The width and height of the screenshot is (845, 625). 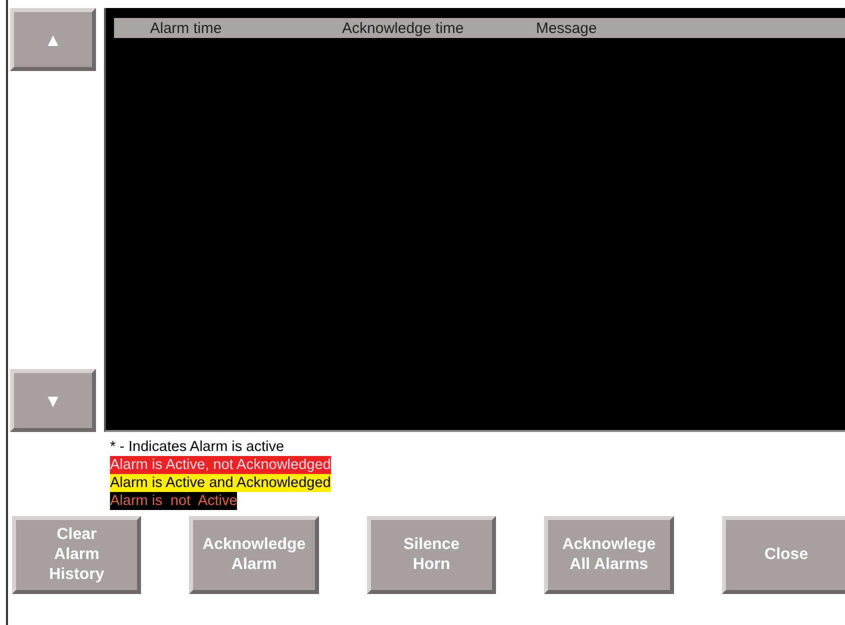 What do you see at coordinates (53, 39) in the screenshot?
I see `scroll-up-button: ▲` at bounding box center [53, 39].